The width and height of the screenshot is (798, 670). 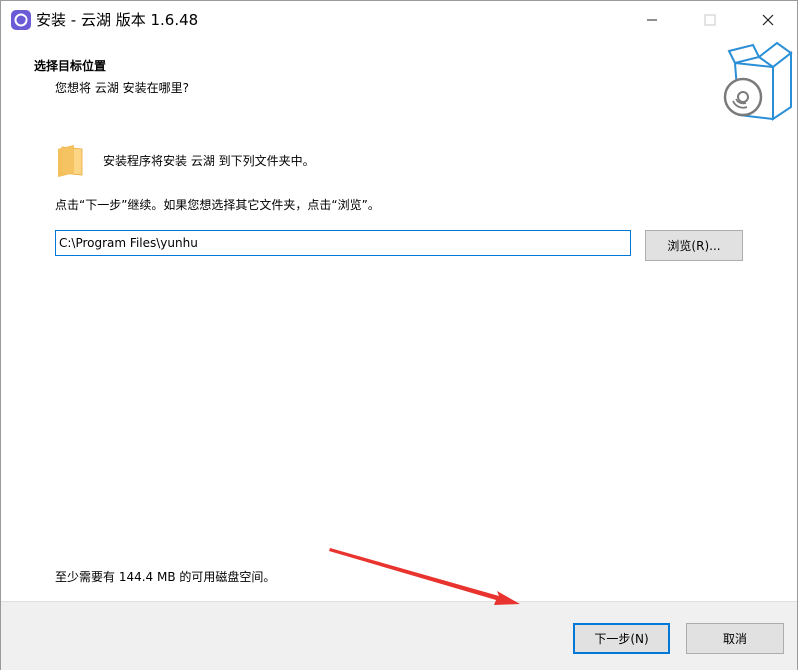 What do you see at coordinates (343, 243) in the screenshot?
I see `install-path-input` at bounding box center [343, 243].